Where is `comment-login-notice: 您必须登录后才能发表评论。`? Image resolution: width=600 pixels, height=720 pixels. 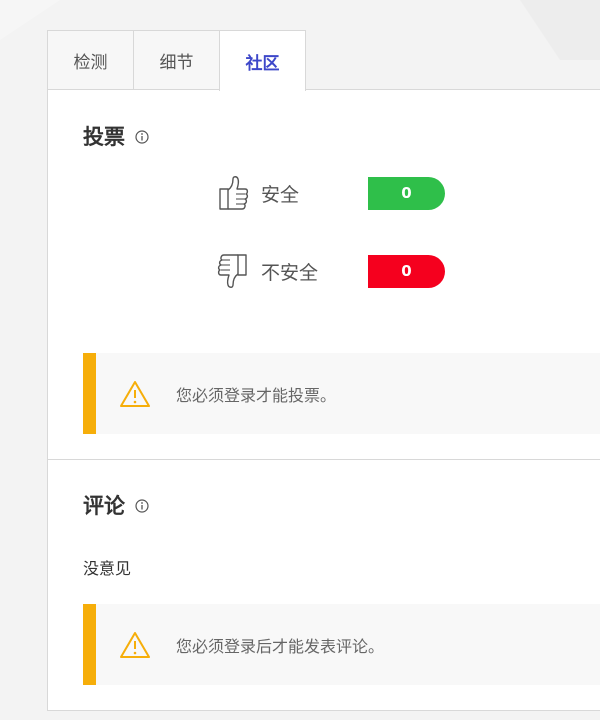
comment-login-notice: 您必须登录后才能发表评论。 is located at coordinates (280, 646).